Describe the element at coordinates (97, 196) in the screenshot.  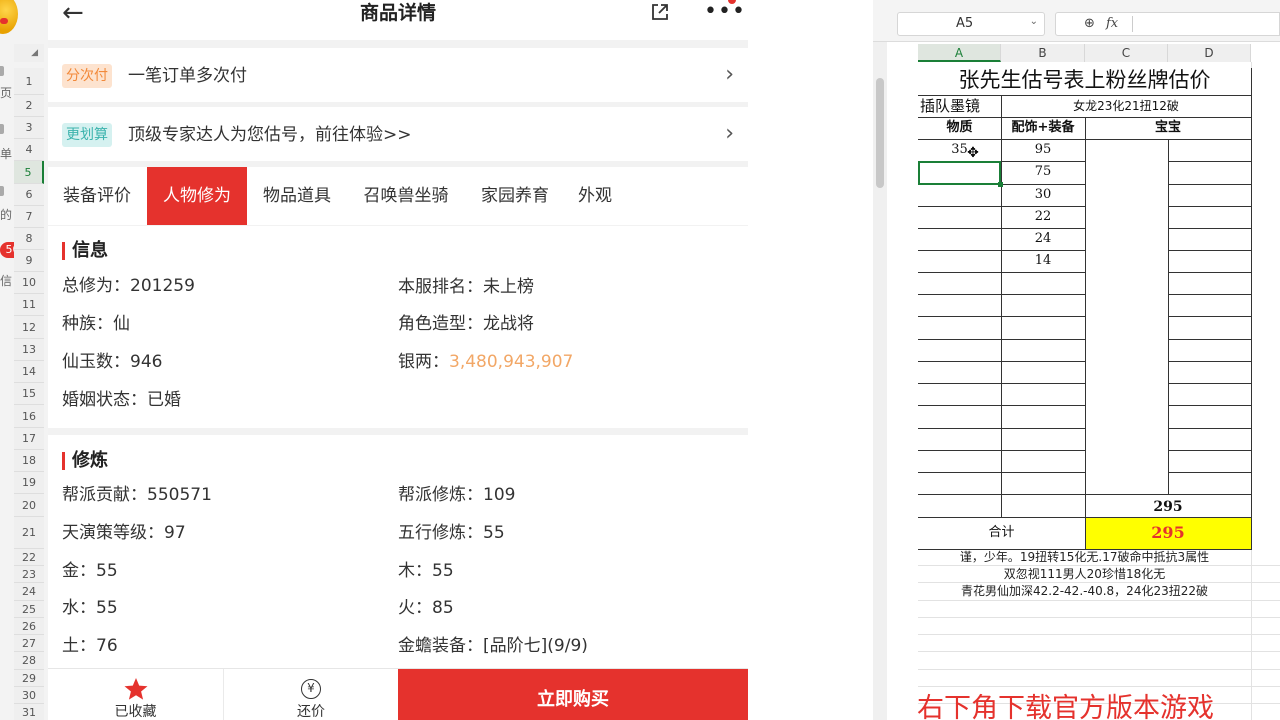
I see `tab-equipment: 装备评价` at that location.